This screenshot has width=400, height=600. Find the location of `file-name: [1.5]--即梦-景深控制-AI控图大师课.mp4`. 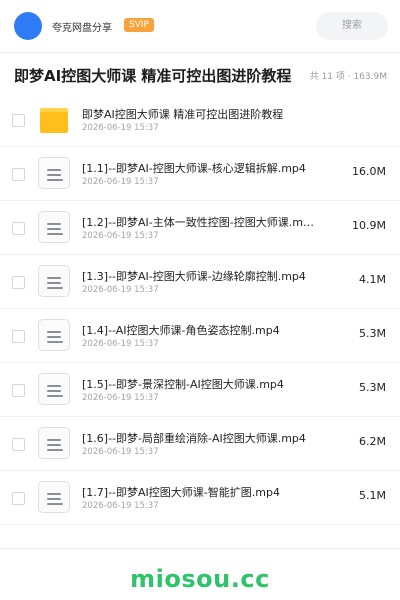

file-name: [1.5]--即梦-景深控制-AI控图大师课.mp4 is located at coordinates (198, 384).